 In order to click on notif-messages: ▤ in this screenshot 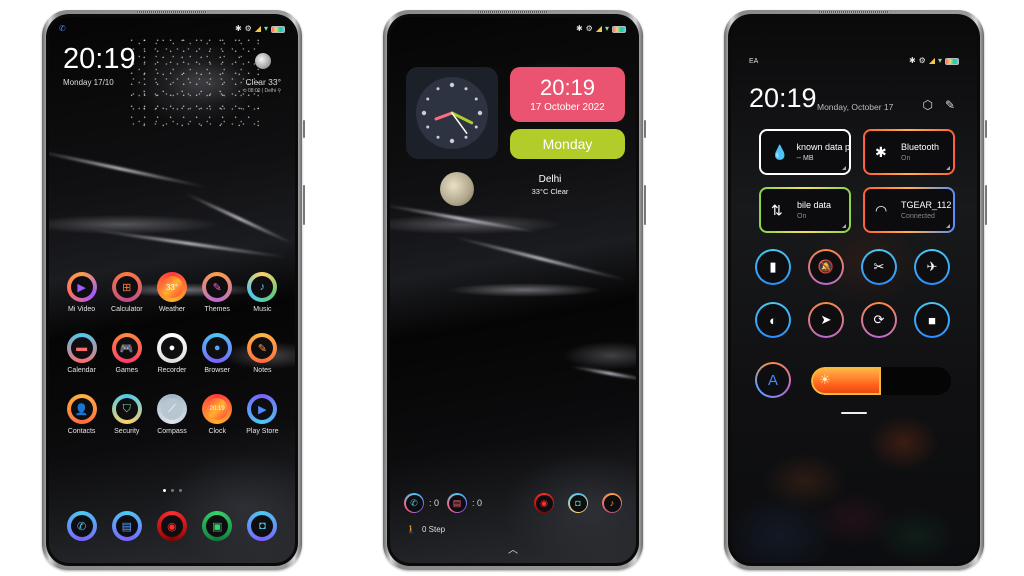, I will do `click(457, 503)`.